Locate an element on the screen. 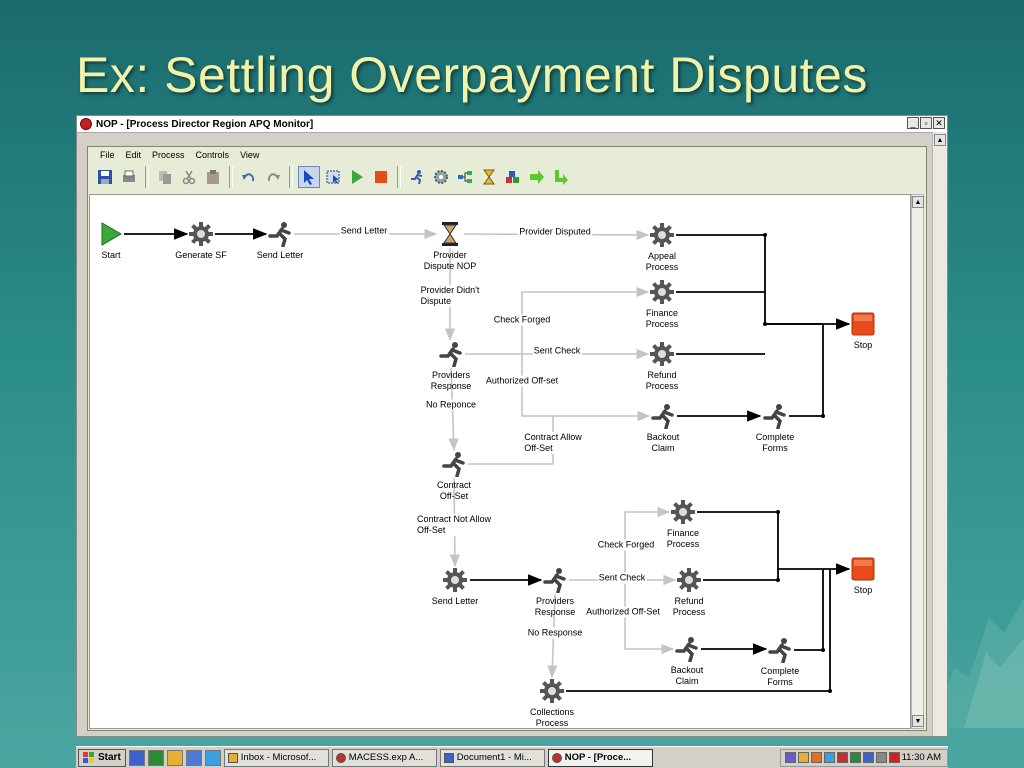  minimize-button: _ is located at coordinates (913, 123).